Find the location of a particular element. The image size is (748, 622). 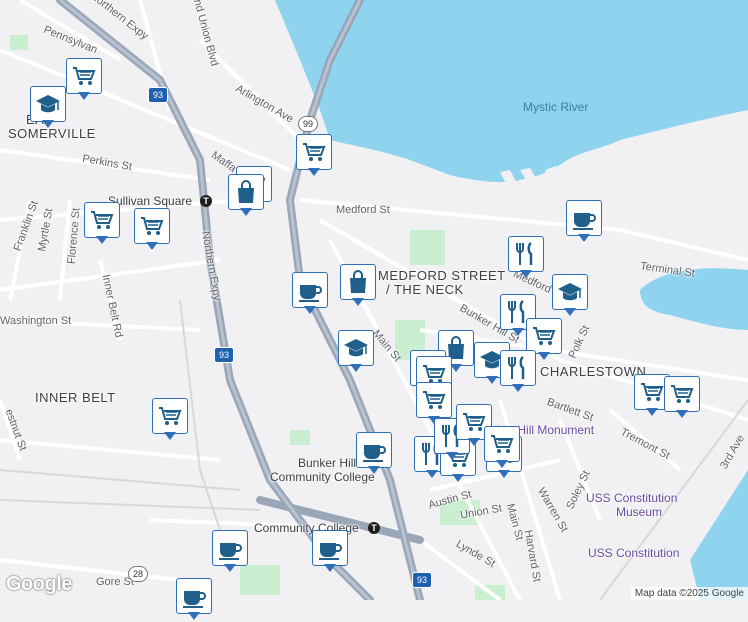

google-logo: Google is located at coordinates (39, 584).